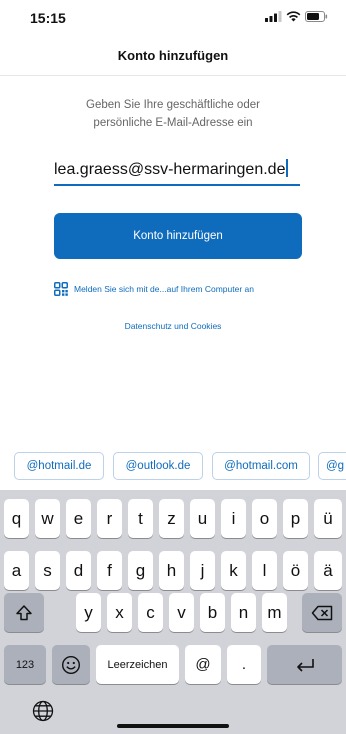 Image resolution: width=346 pixels, height=734 pixels. What do you see at coordinates (78, 518) in the screenshot?
I see `key-e: e` at bounding box center [78, 518].